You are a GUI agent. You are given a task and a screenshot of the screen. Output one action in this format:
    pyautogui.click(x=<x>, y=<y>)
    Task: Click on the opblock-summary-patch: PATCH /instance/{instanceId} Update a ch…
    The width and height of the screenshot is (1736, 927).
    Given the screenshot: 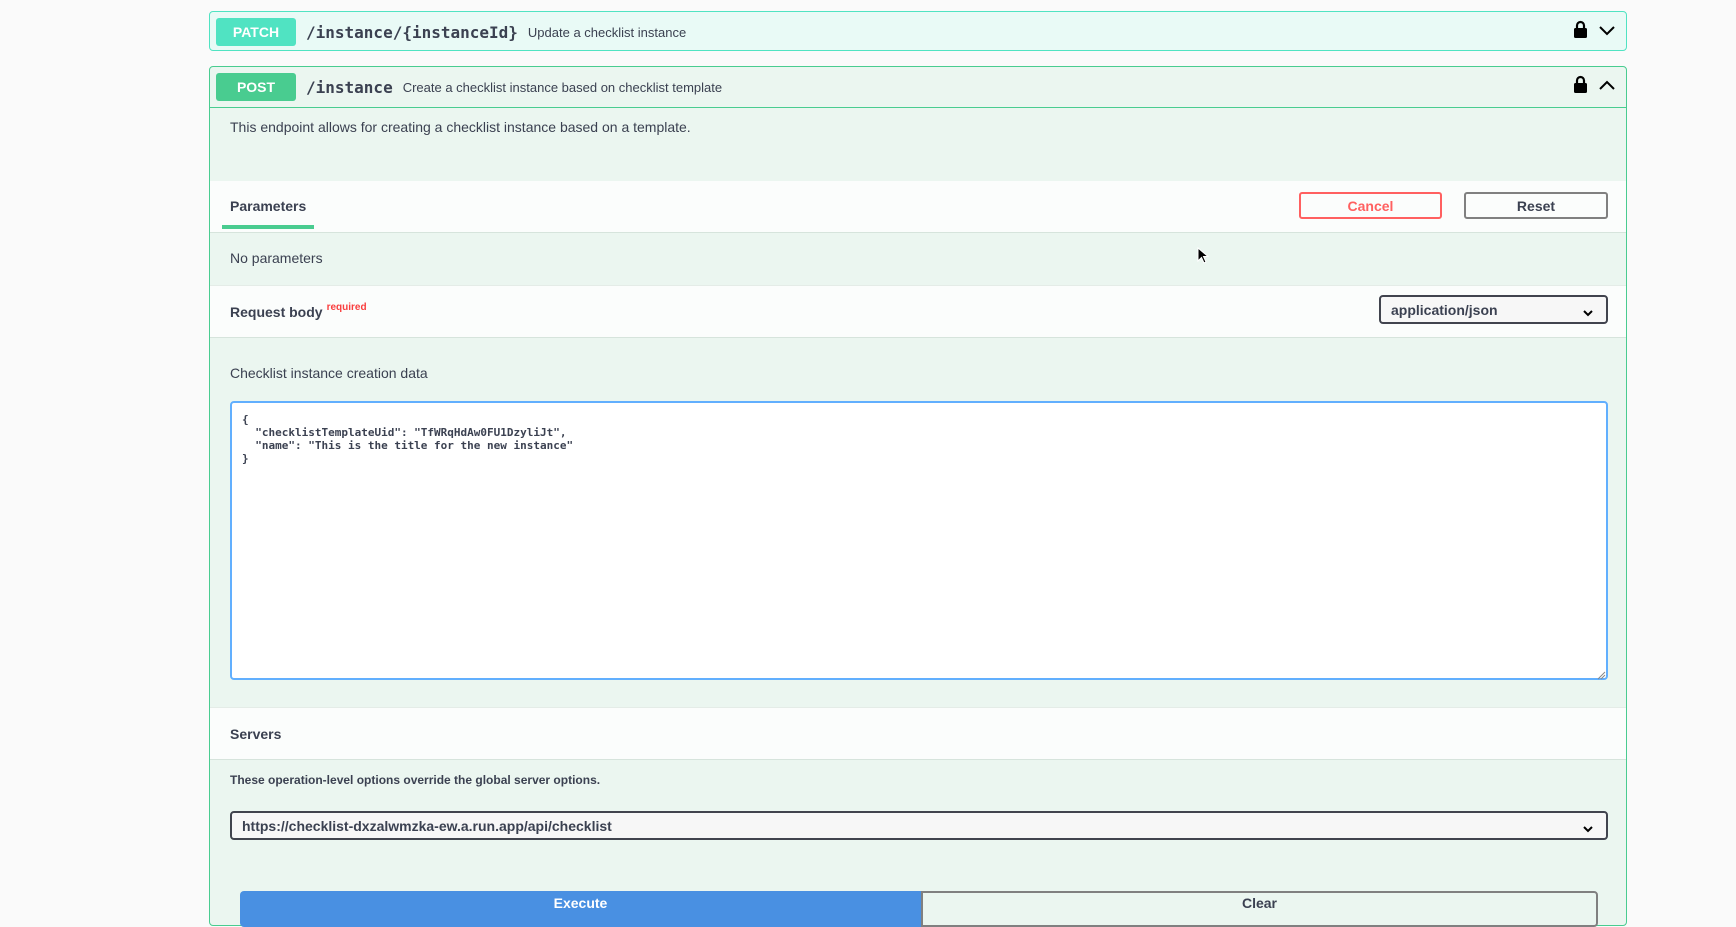 What is the action you would take?
    pyautogui.click(x=918, y=32)
    